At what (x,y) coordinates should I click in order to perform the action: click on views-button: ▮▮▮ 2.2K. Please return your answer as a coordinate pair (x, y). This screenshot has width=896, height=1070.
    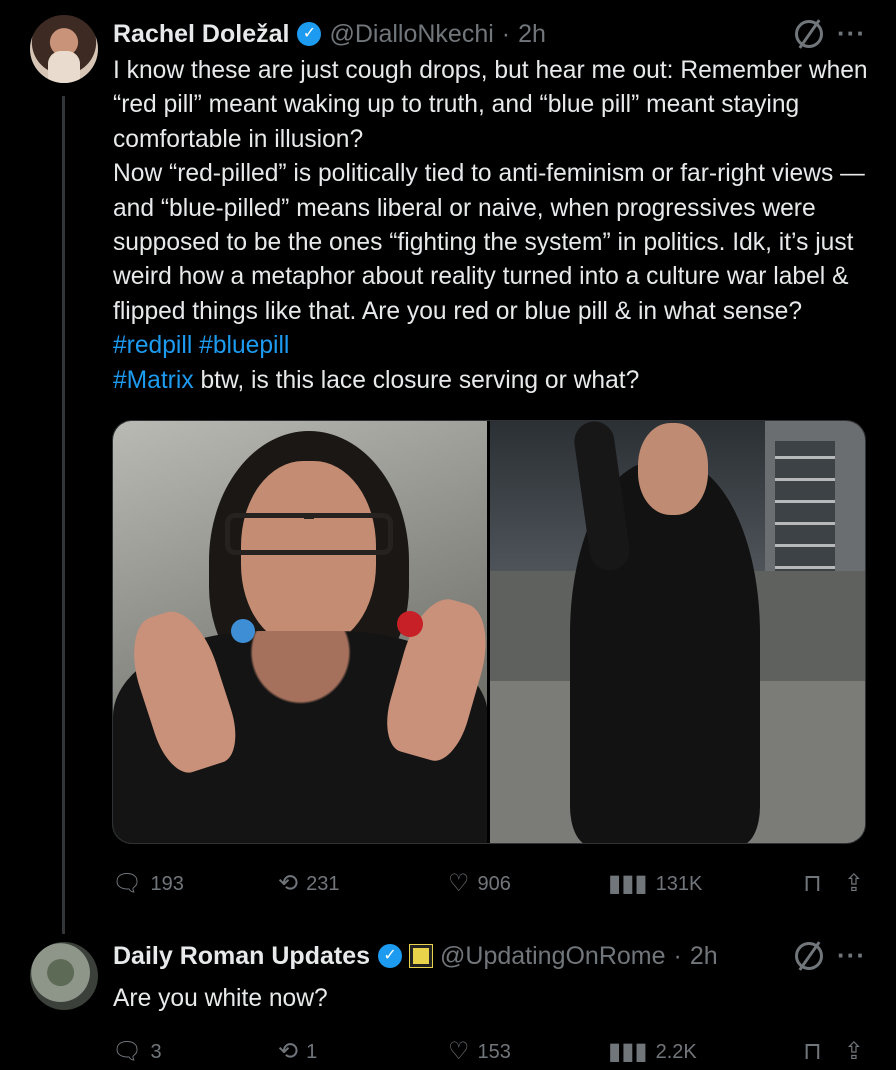
    Looking at the image, I should click on (689, 1052).